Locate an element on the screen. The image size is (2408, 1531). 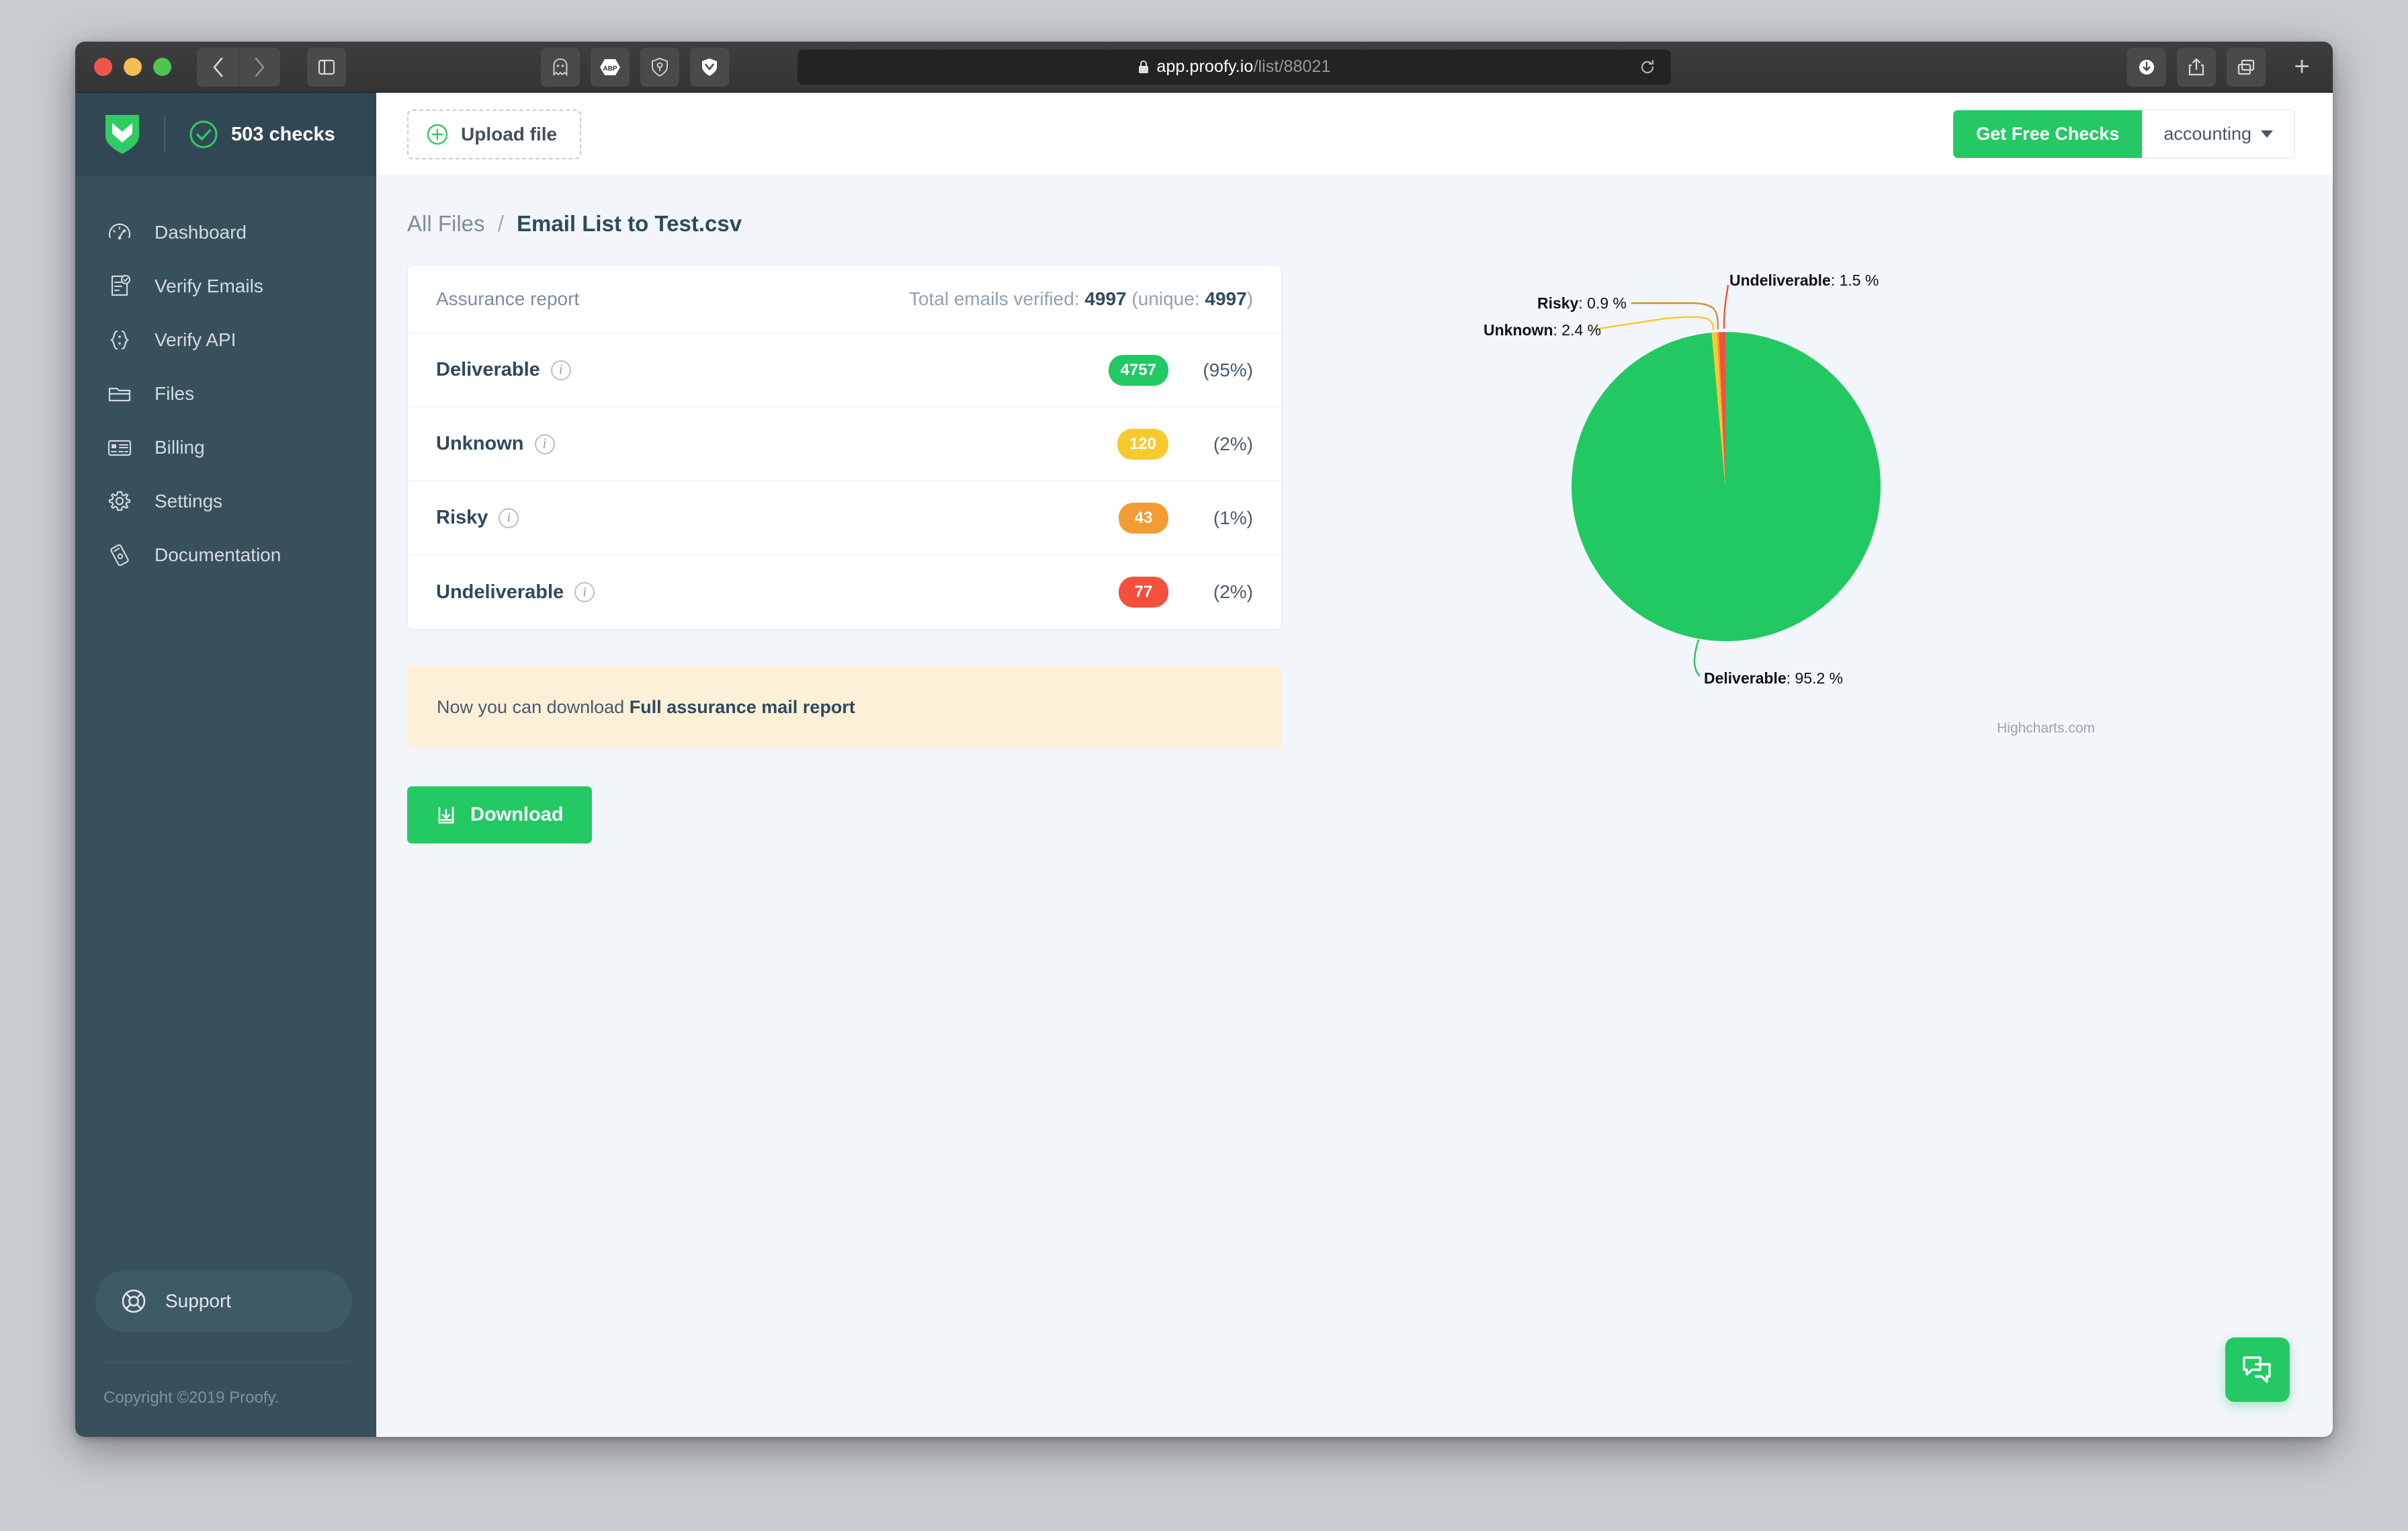
get-free-checks-button: Get Free Checks is located at coordinates (2048, 134).